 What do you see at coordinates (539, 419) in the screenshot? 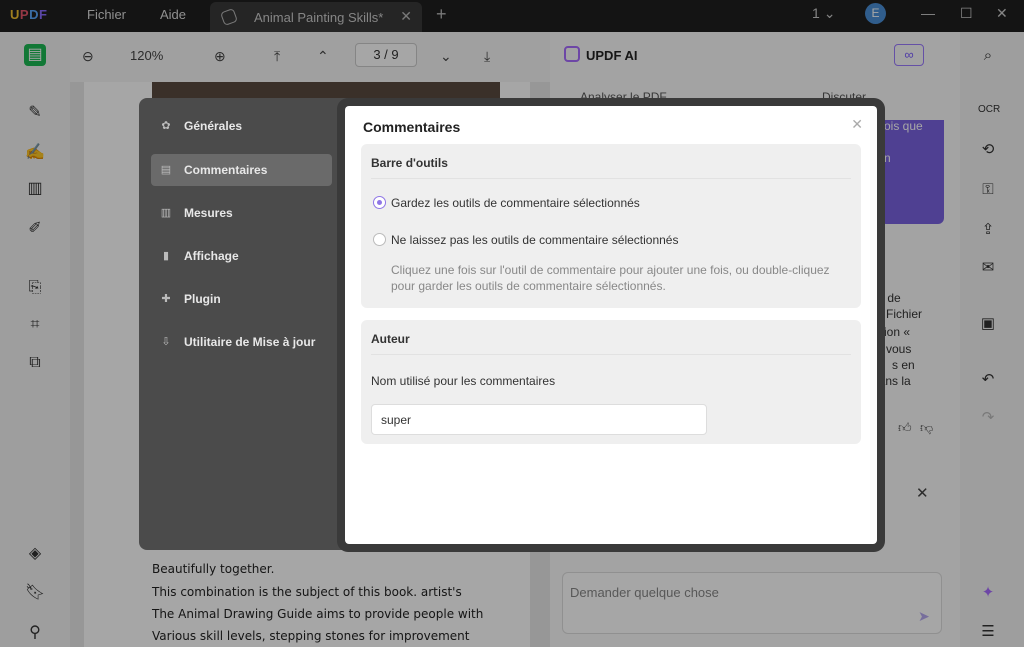
I see `author-name-input` at bounding box center [539, 419].